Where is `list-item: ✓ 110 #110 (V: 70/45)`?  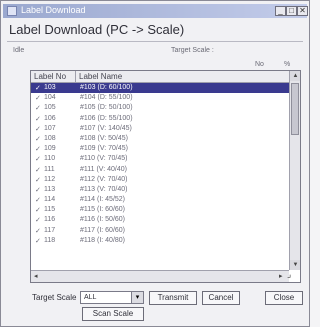
list-item: ✓ 110 #110 (V: 70/45) is located at coordinates (160, 159).